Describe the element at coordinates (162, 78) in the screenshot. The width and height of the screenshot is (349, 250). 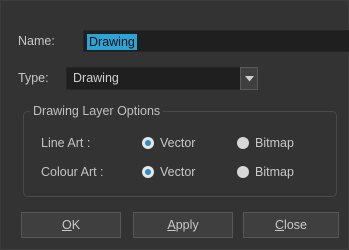
I see `type-select: Drawing` at that location.